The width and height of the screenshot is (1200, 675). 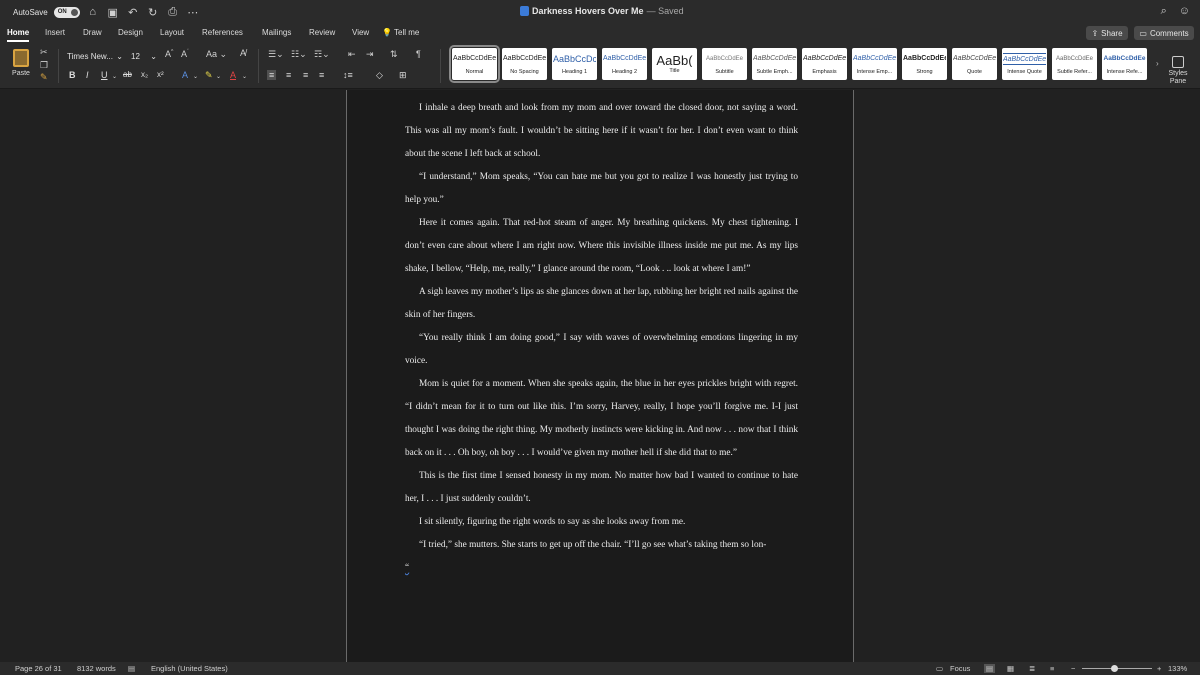 What do you see at coordinates (209, 75) in the screenshot?
I see `highlight-icon: ✎` at bounding box center [209, 75].